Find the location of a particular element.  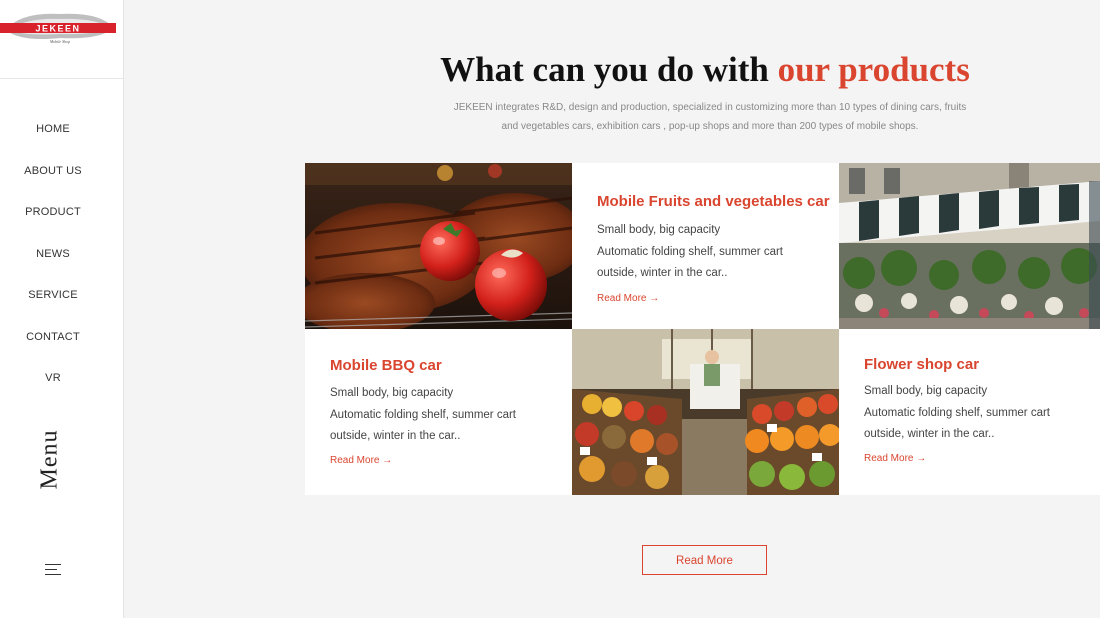

flower-shop-image is located at coordinates (969, 246).